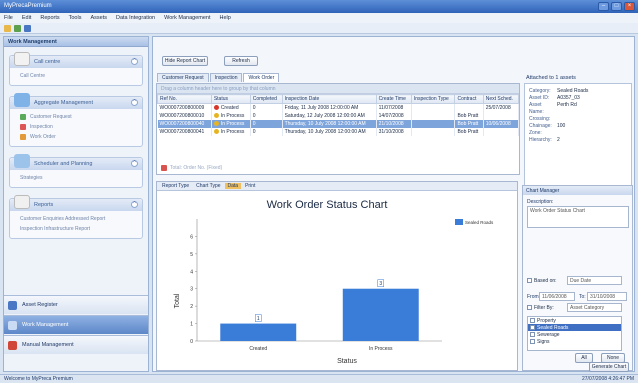 Image resolution: width=638 pixels, height=383 pixels. Describe the element at coordinates (75, 18) in the screenshot. I see `menu-tools: Tools` at that location.